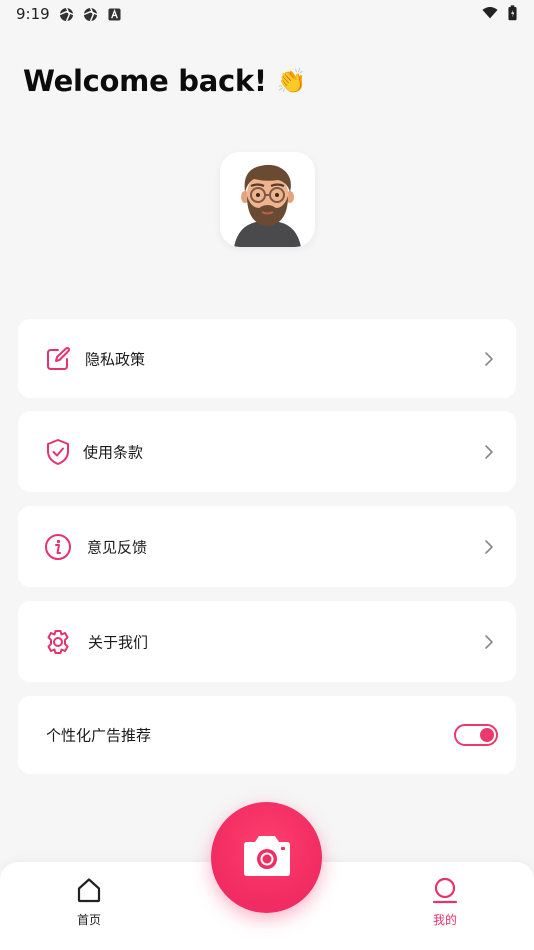  I want to click on tab-home: 首页, so click(89, 902).